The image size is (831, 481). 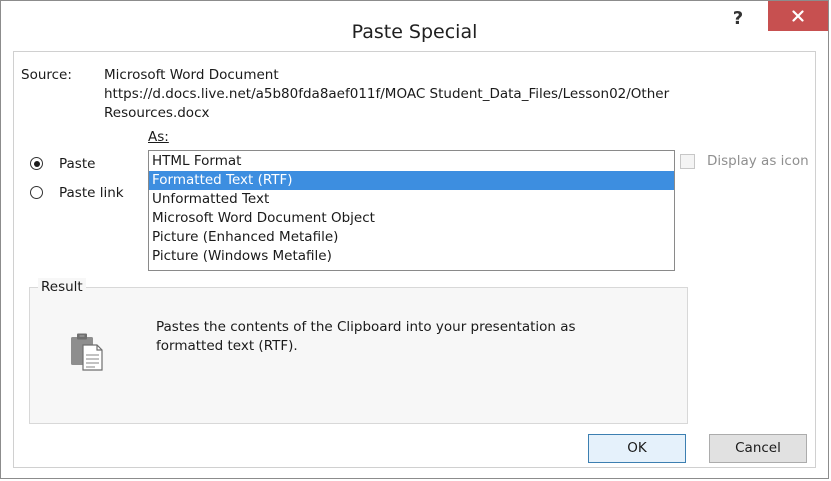 What do you see at coordinates (91, 193) in the screenshot?
I see `paste-link-radio-label: Paste link` at bounding box center [91, 193].